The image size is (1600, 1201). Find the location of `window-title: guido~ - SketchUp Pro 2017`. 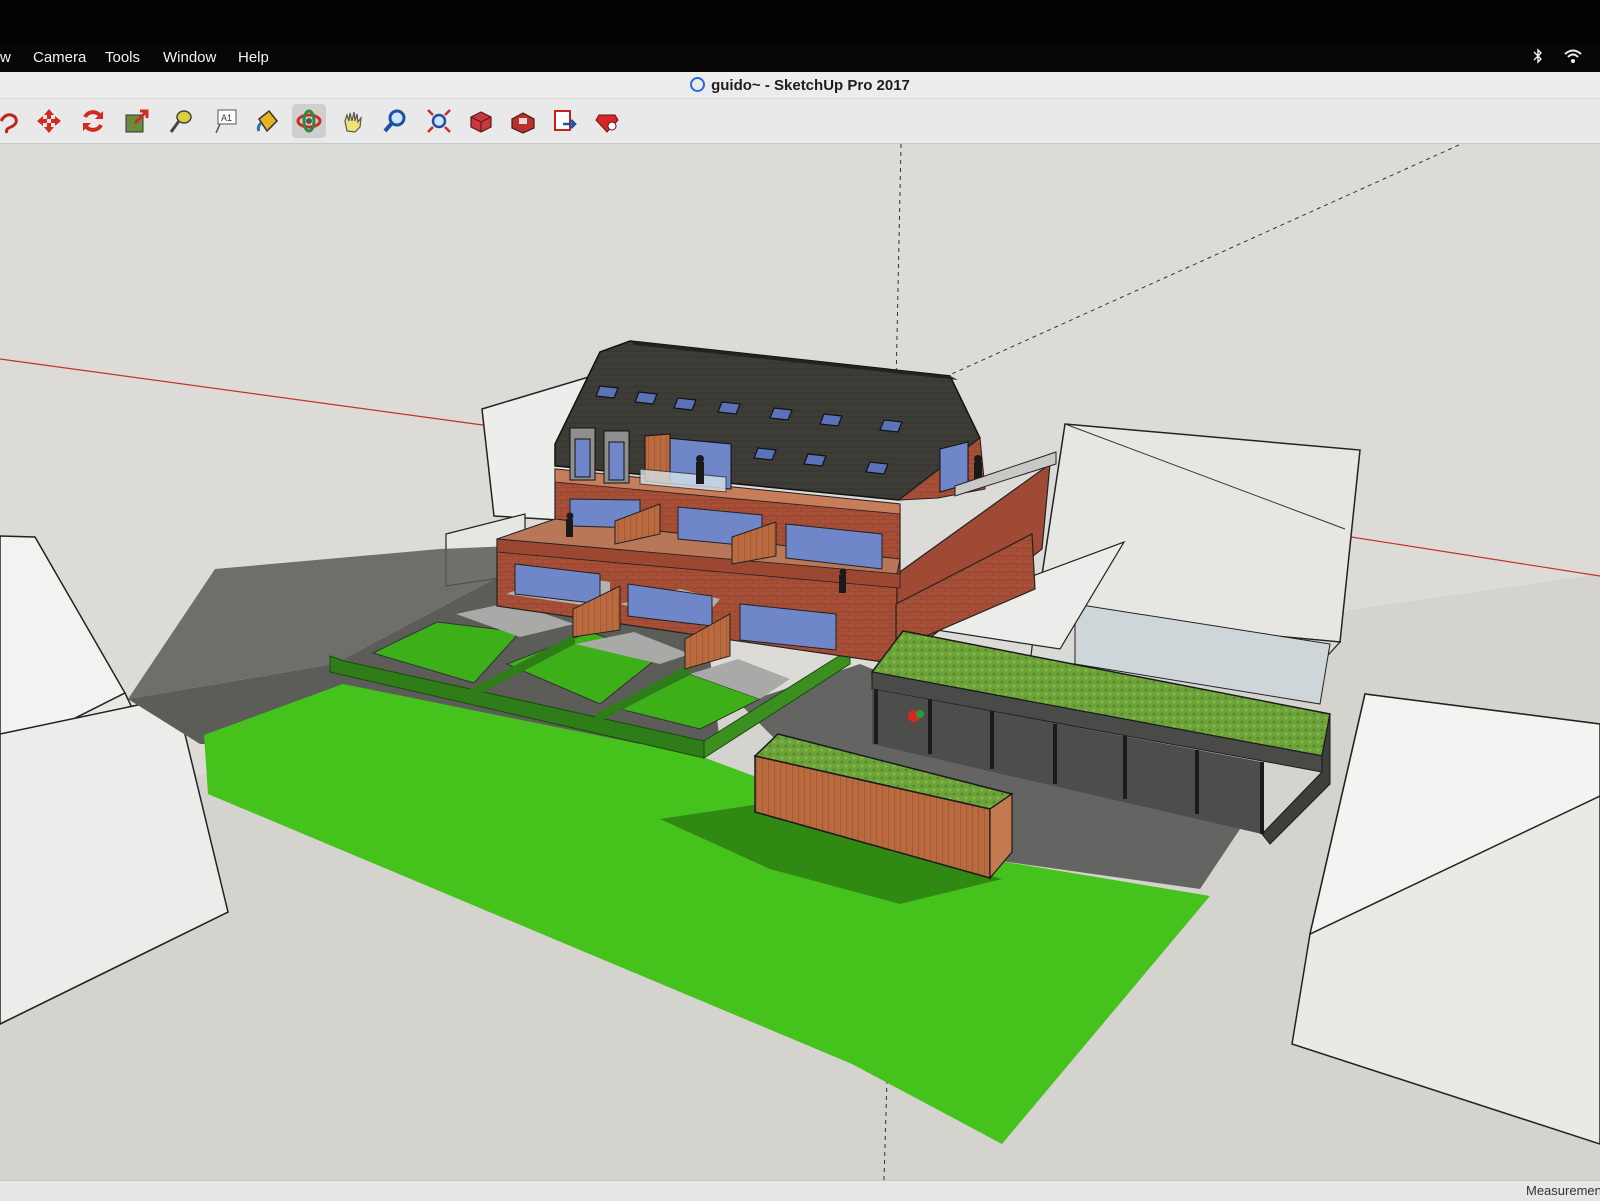

window-title: guido~ - SketchUp Pro 2017 is located at coordinates (810, 85).